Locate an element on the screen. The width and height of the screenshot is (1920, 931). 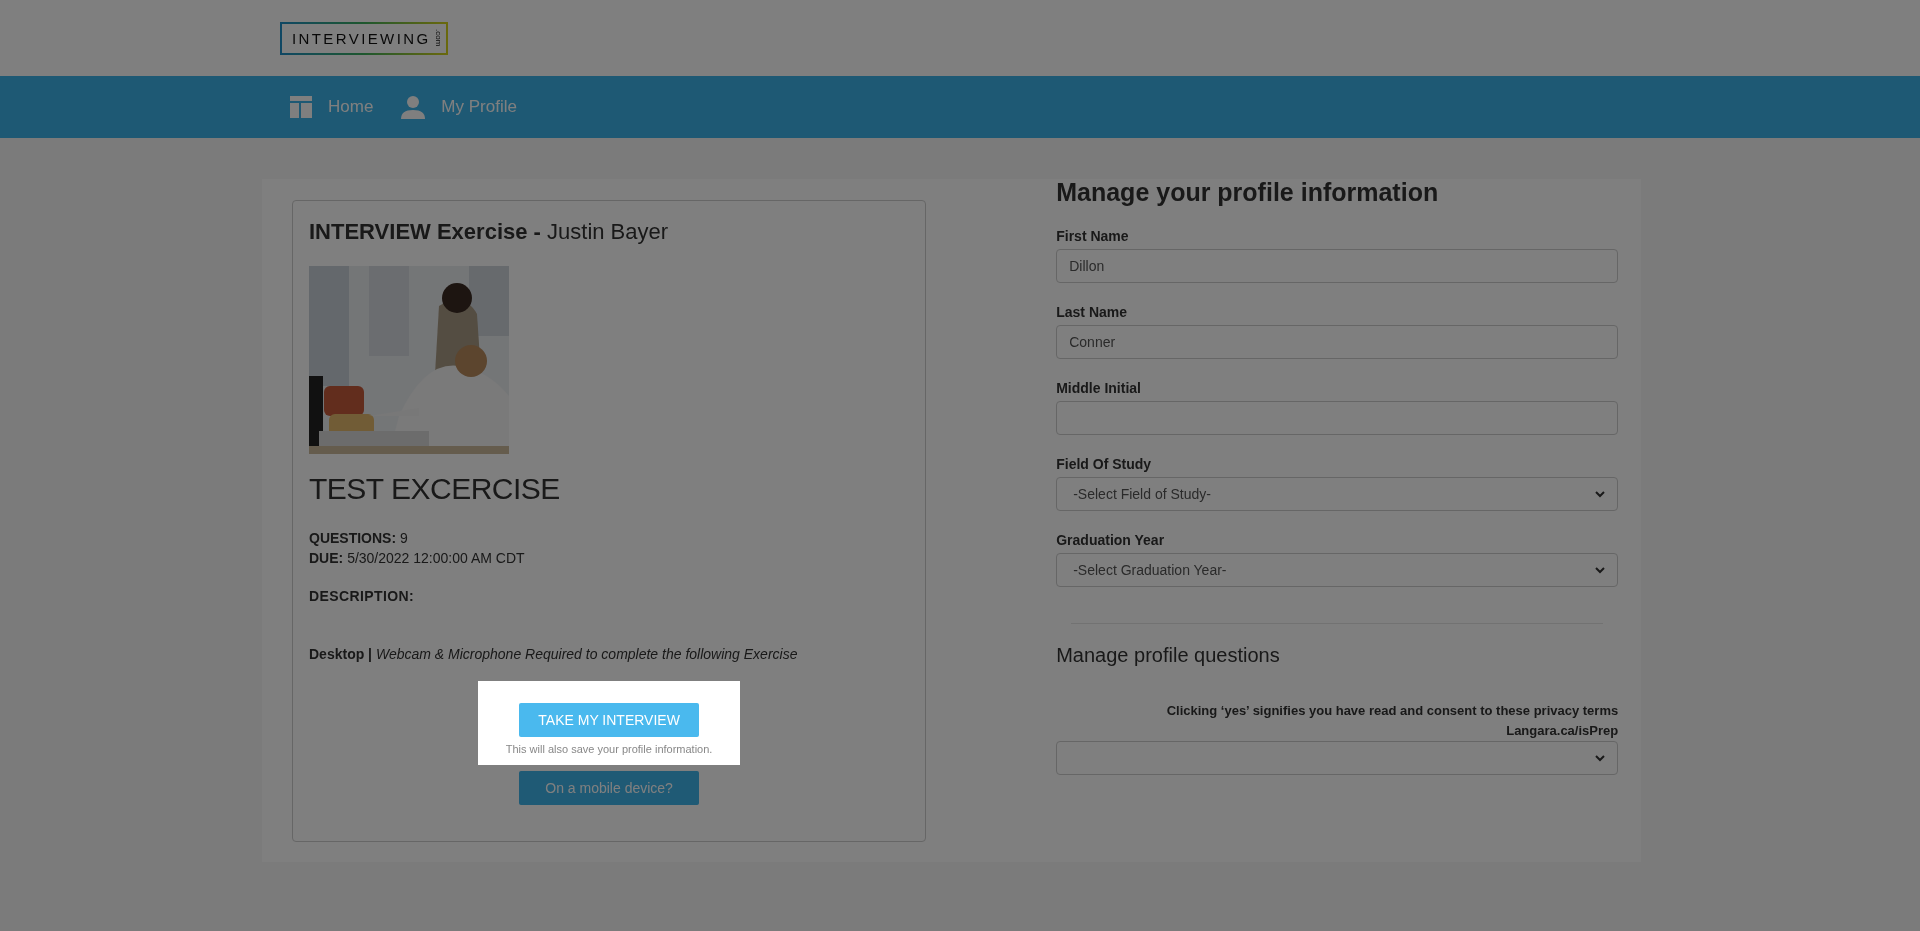
exercise-heading: TEST EXCERCISE is located at coordinates (435, 489).